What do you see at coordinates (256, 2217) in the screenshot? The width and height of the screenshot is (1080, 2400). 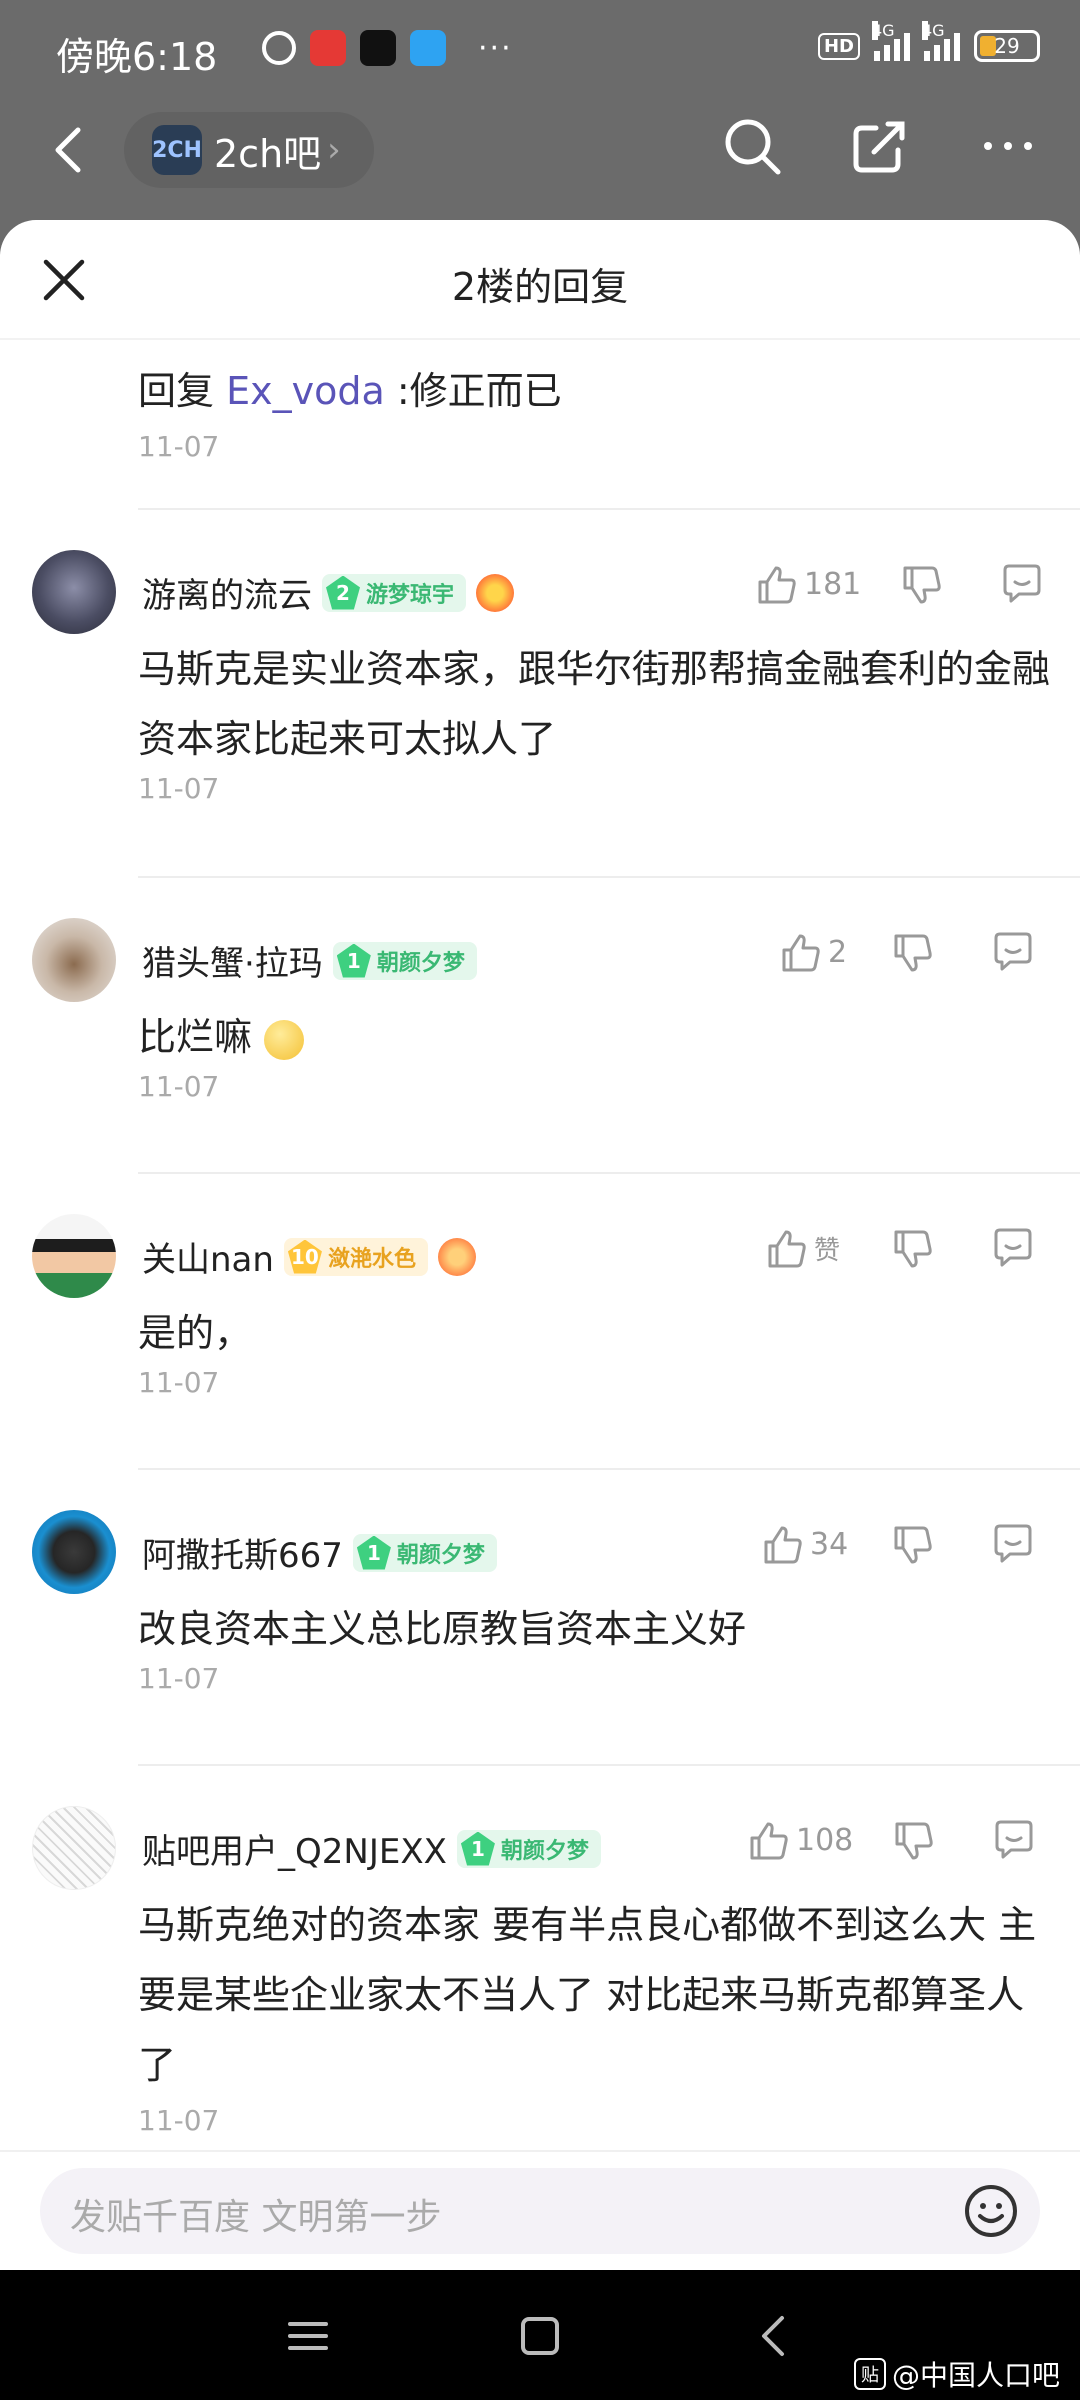 I see `reply-input-placeholder: 发贴千百度 文明第一步` at bounding box center [256, 2217].